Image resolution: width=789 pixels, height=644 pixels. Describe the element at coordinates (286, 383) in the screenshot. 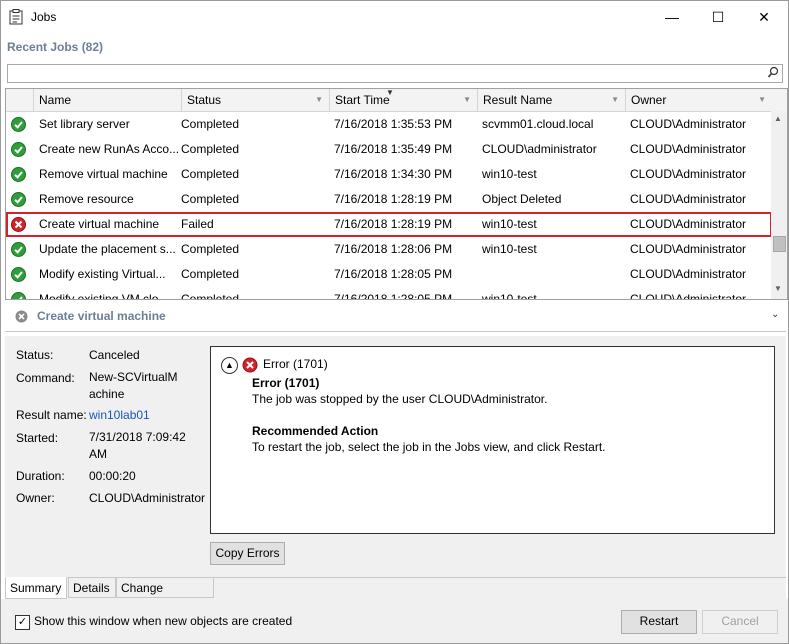

I see `error-code-title: Error (1701)` at that location.